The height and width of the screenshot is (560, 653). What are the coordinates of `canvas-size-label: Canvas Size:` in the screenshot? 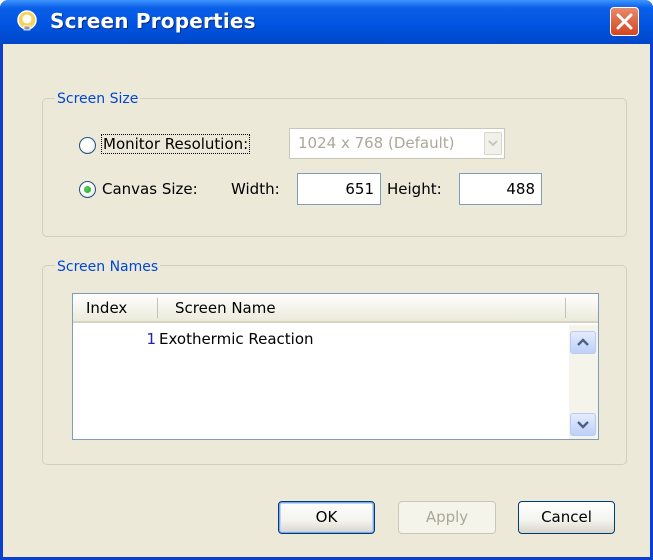 It's located at (150, 189).